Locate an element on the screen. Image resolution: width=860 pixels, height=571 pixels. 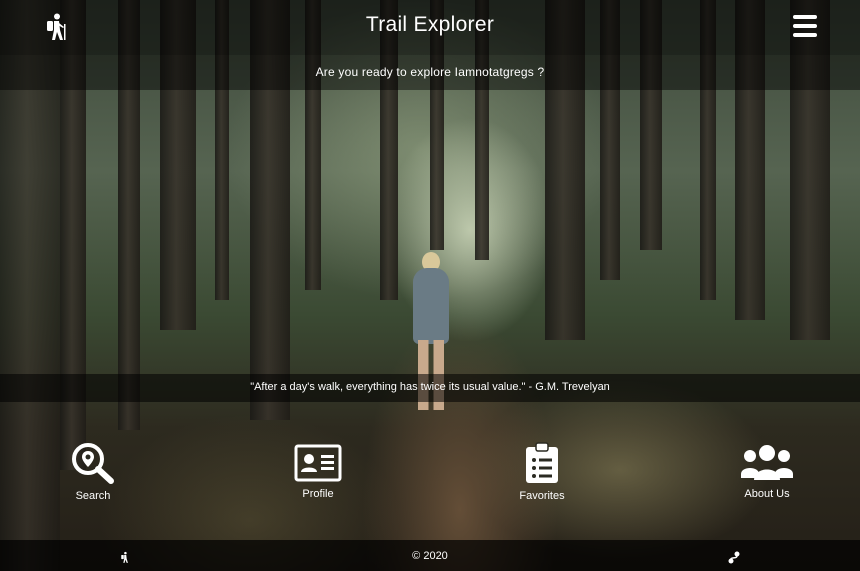
hamburger-menu-icon is located at coordinates (805, 26).